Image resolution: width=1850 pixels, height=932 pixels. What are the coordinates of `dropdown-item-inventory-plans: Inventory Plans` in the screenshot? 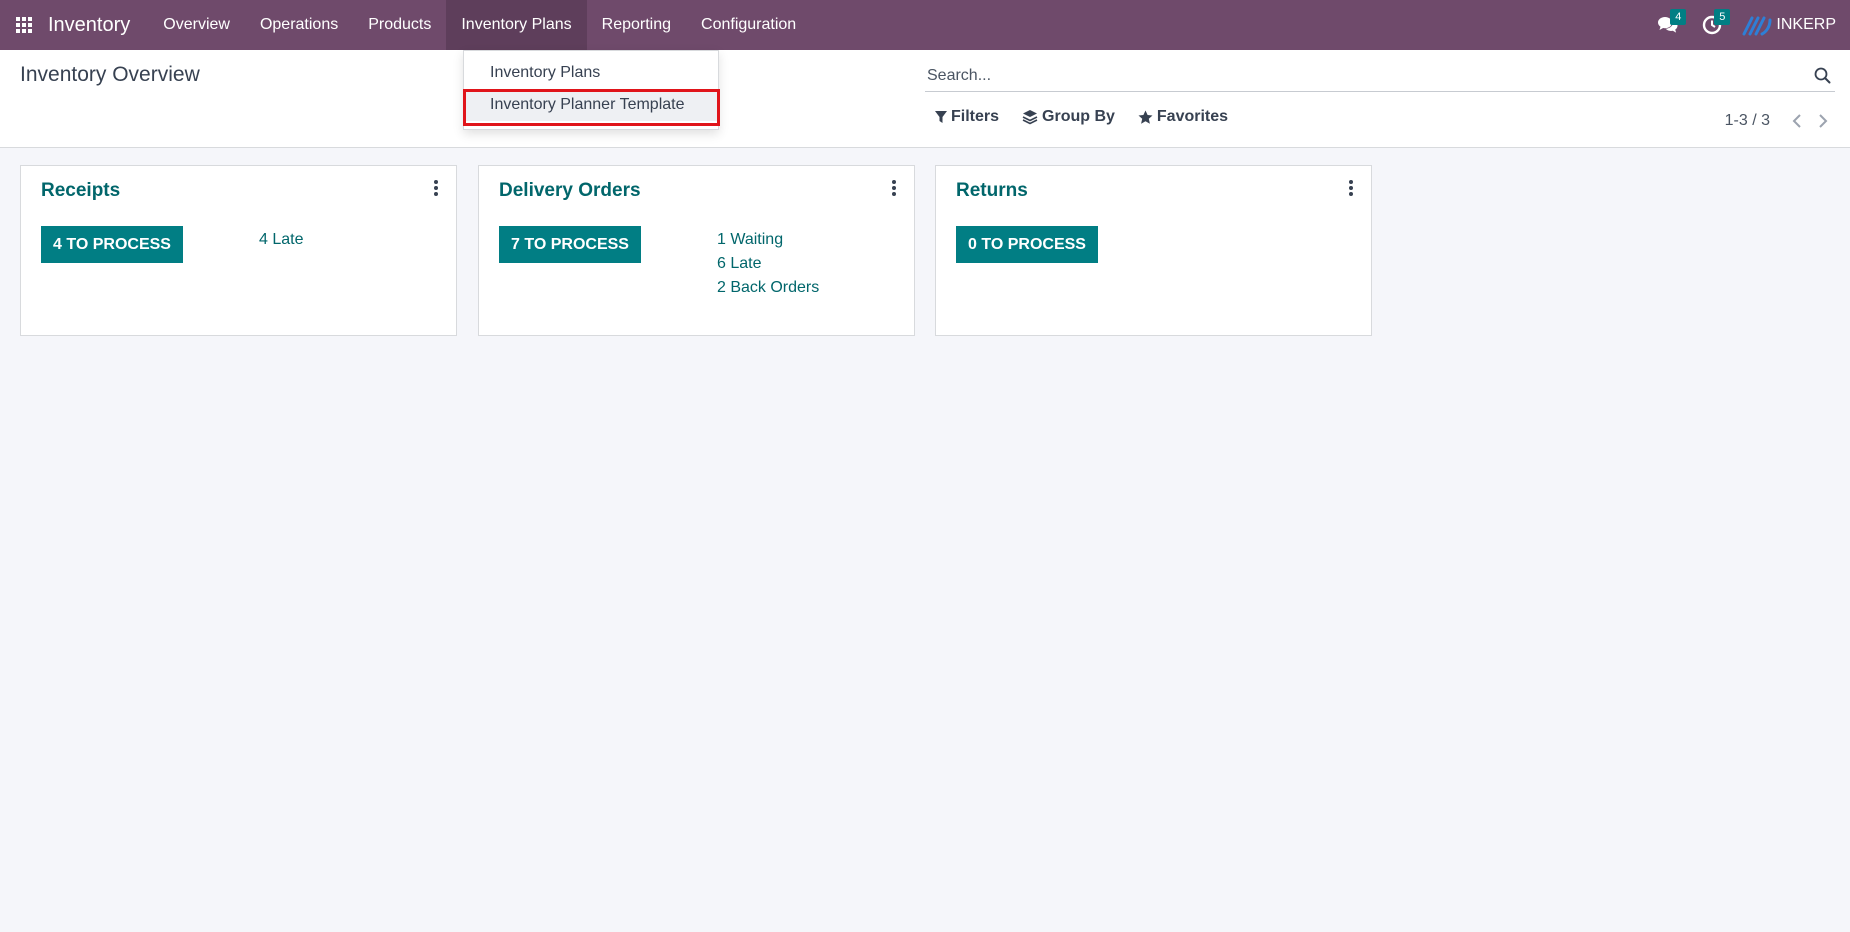 It's located at (591, 73).